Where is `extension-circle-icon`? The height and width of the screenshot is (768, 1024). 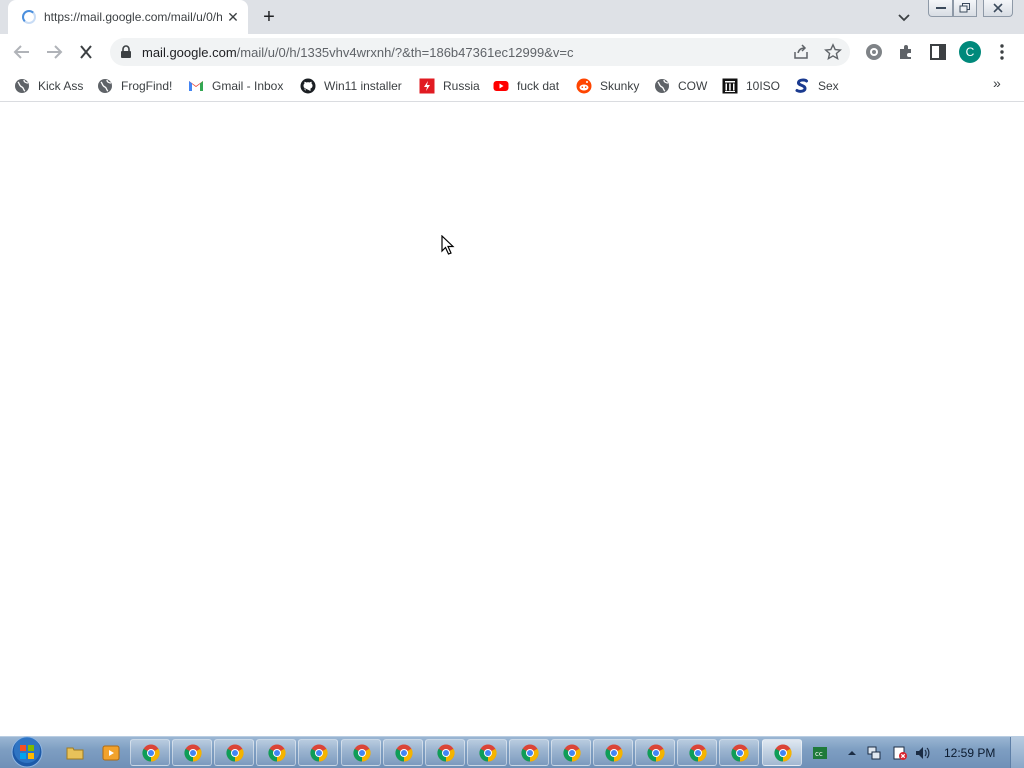
extension-circle-icon is located at coordinates (874, 52).